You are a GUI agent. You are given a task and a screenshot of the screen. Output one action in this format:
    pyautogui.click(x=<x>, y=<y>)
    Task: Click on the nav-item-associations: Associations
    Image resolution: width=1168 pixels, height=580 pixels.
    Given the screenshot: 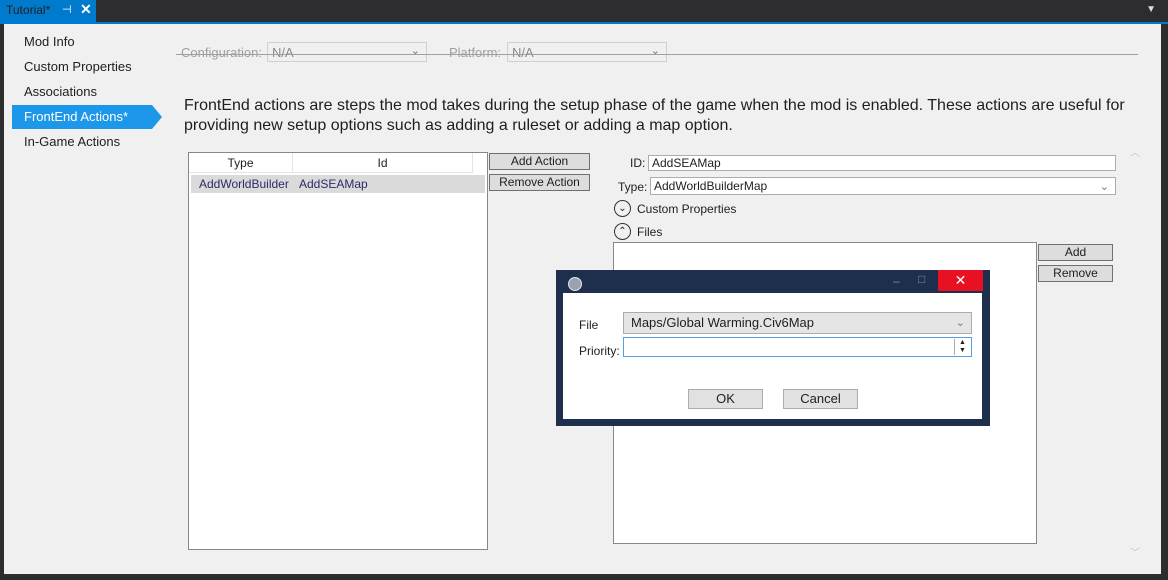 What is the action you would take?
    pyautogui.click(x=86, y=92)
    